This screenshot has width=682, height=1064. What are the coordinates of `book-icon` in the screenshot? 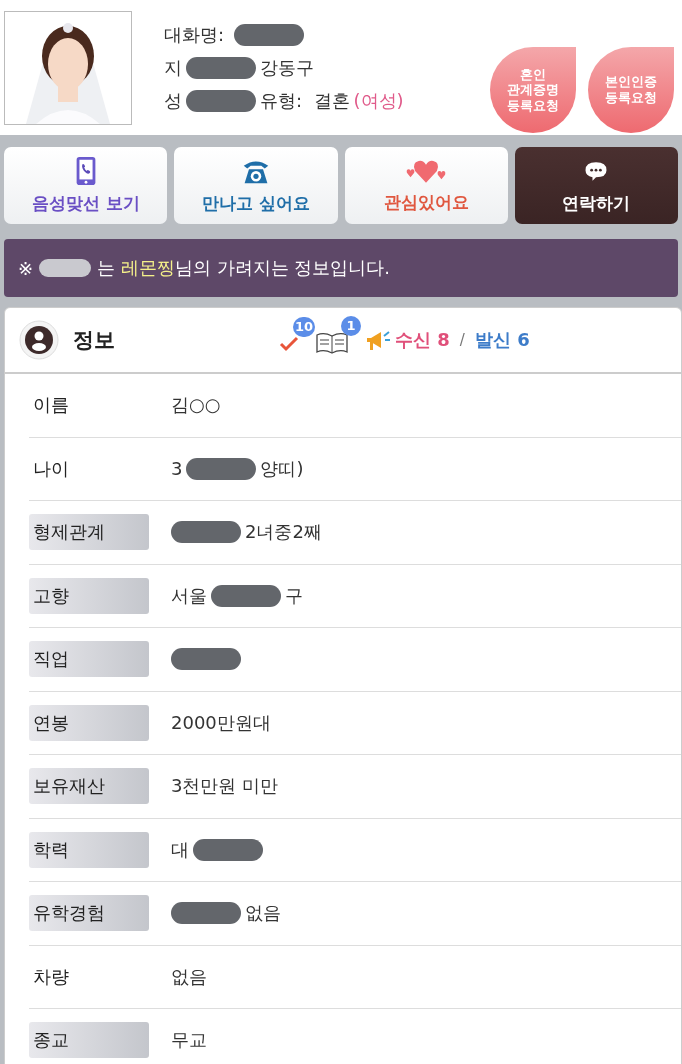 It's located at (332, 343).